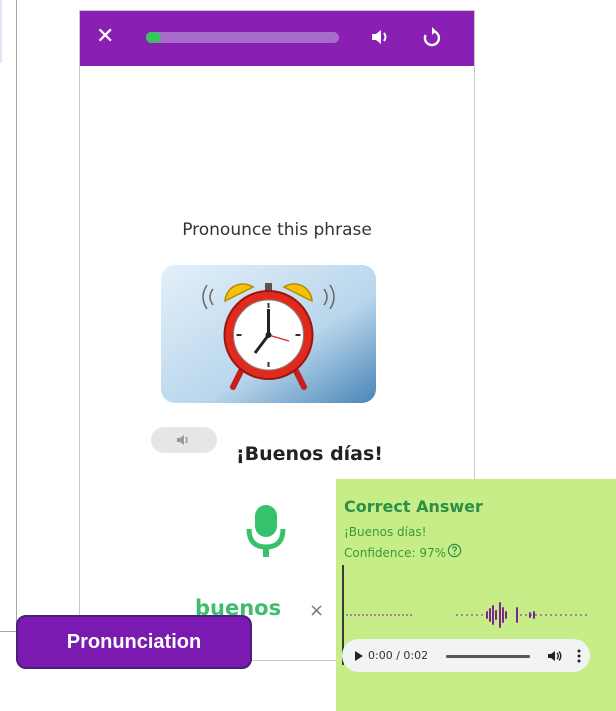 The width and height of the screenshot is (616, 711). I want to click on clear-transcript-button: ×, so click(316, 610).